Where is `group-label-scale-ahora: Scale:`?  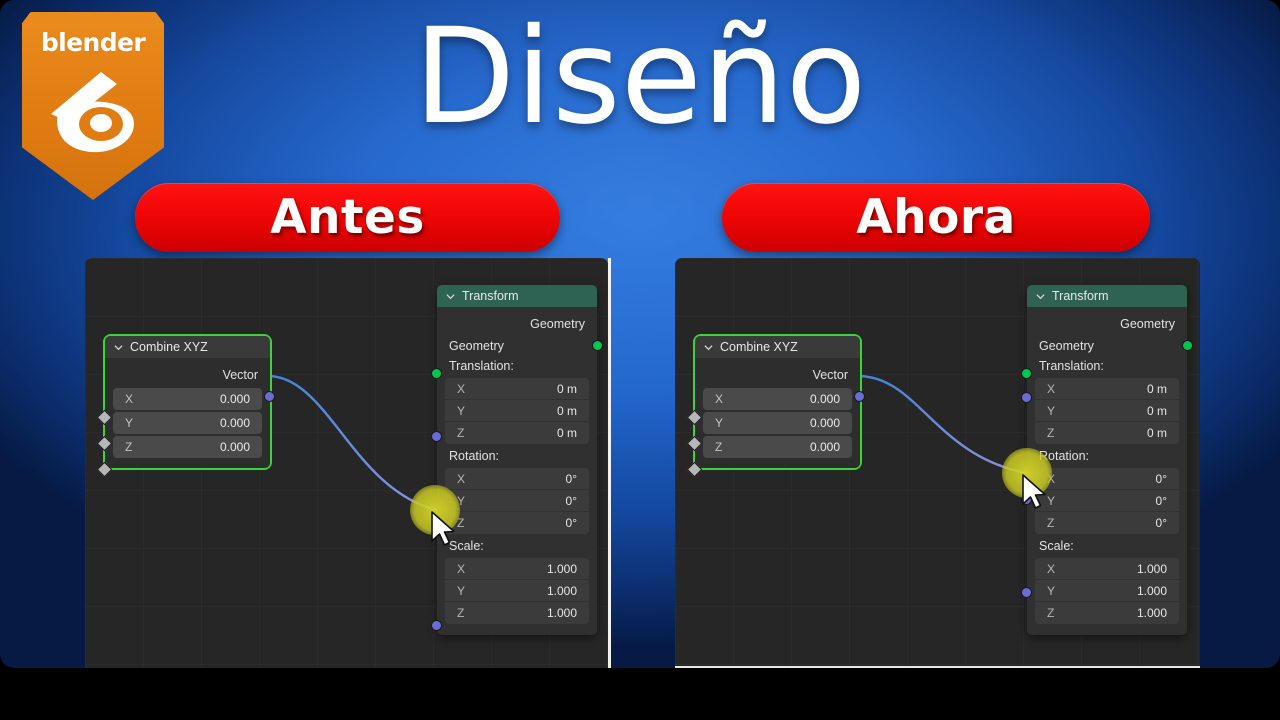 group-label-scale-ahora: Scale: is located at coordinates (1056, 546).